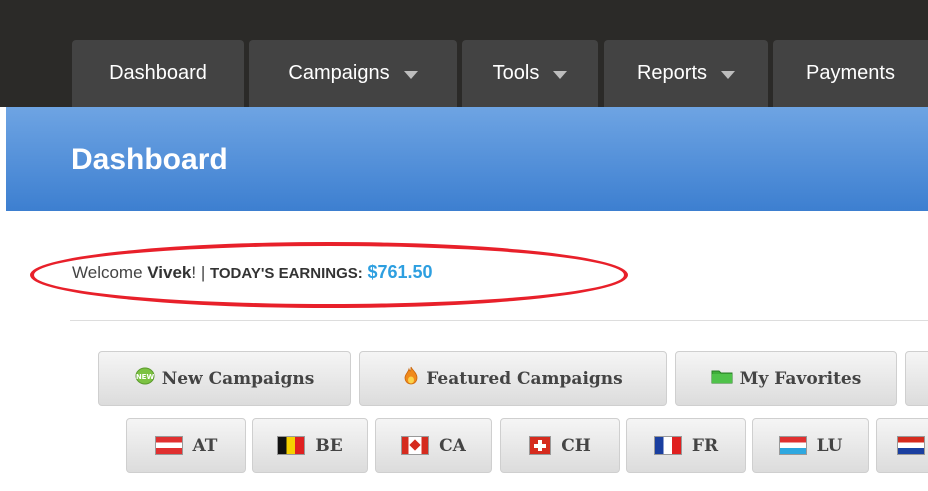 The image size is (928, 491). I want to click on divider, so click(499, 320).